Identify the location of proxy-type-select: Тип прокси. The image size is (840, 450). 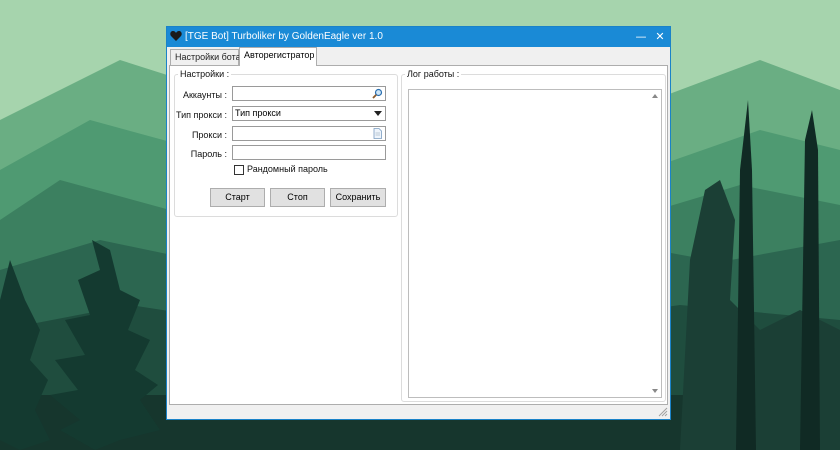
(309, 113).